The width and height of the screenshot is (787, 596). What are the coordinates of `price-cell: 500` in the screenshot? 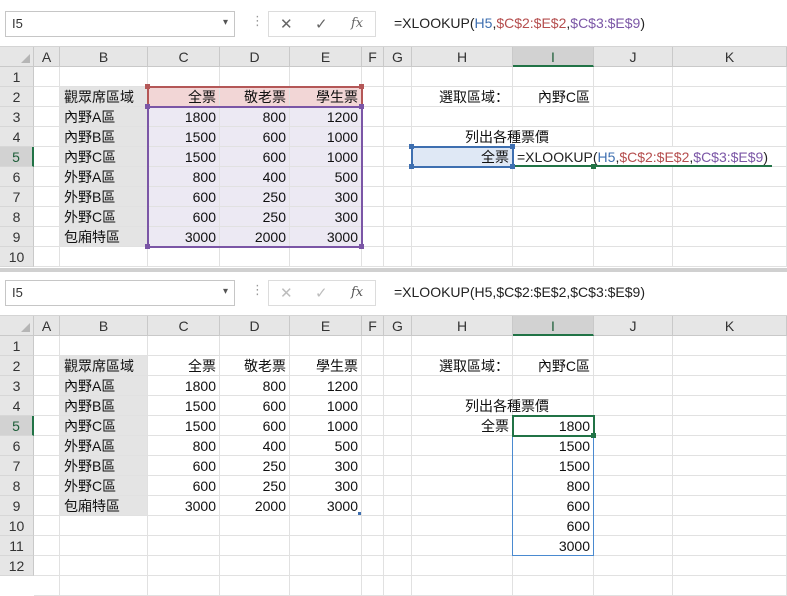 It's located at (326, 446).